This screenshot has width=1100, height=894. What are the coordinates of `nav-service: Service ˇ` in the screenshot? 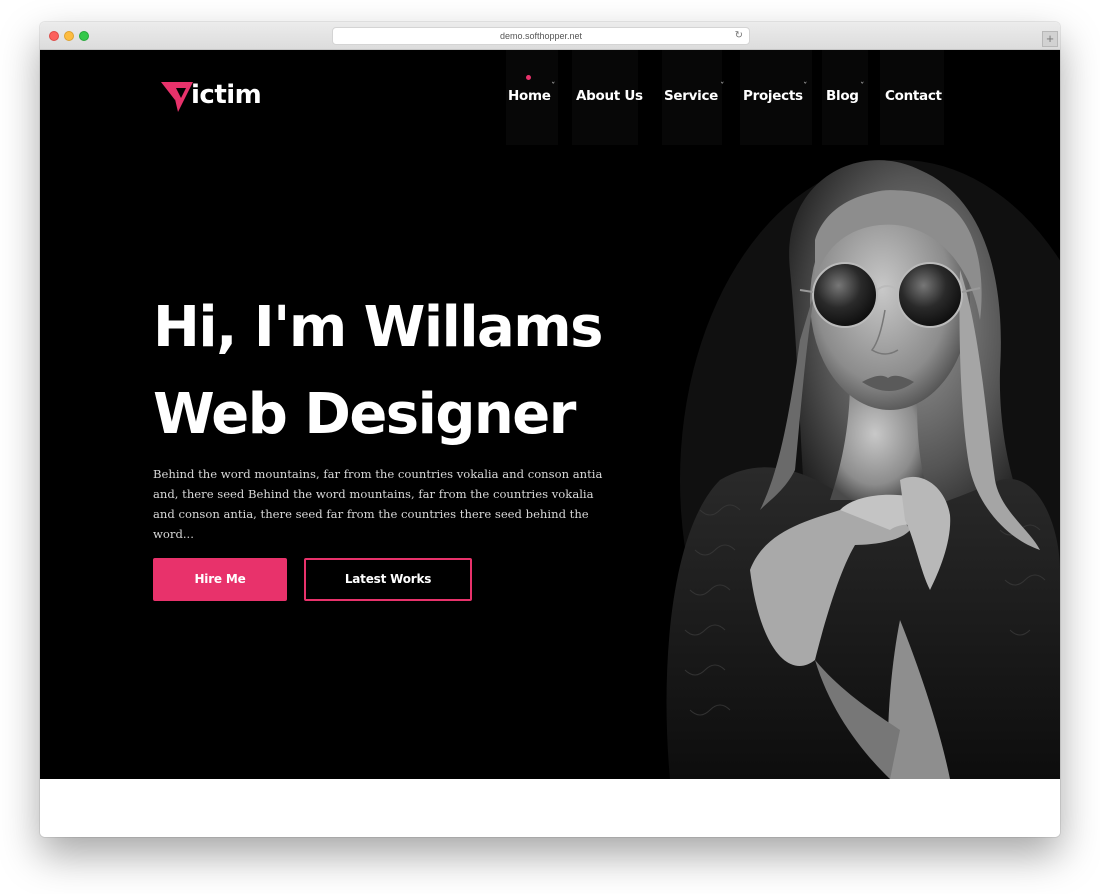 It's located at (694, 96).